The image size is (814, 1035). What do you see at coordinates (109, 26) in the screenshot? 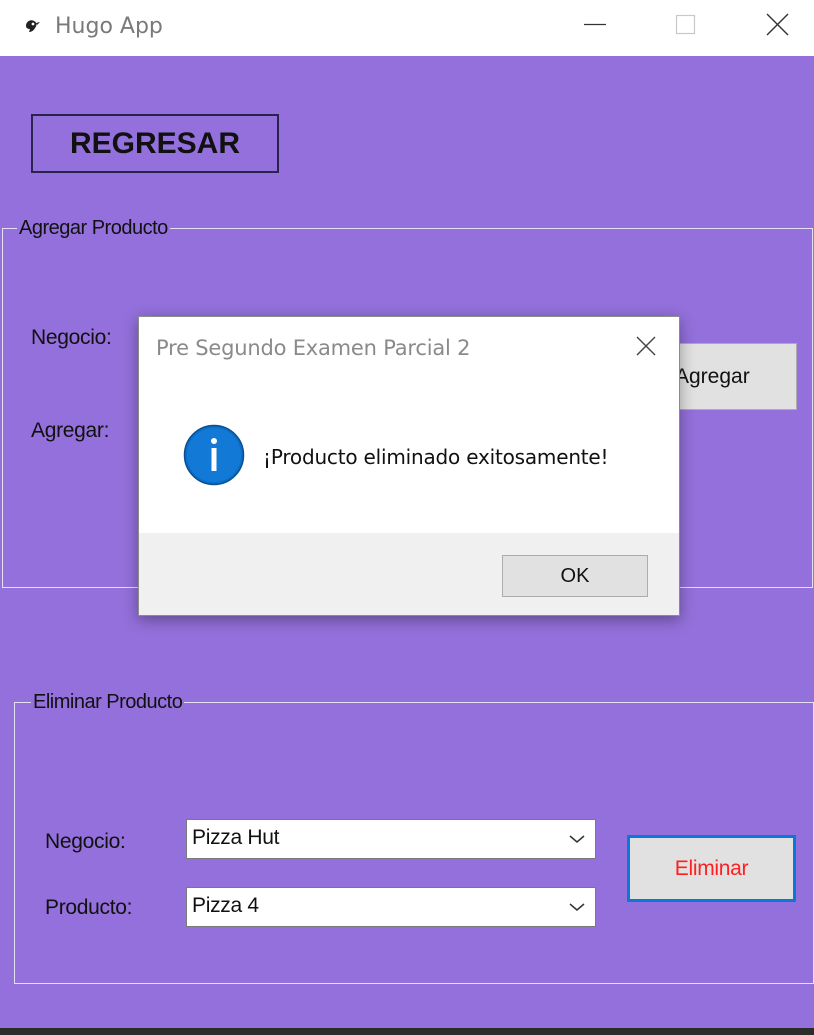
I see `window-title: Hugo App` at bounding box center [109, 26].